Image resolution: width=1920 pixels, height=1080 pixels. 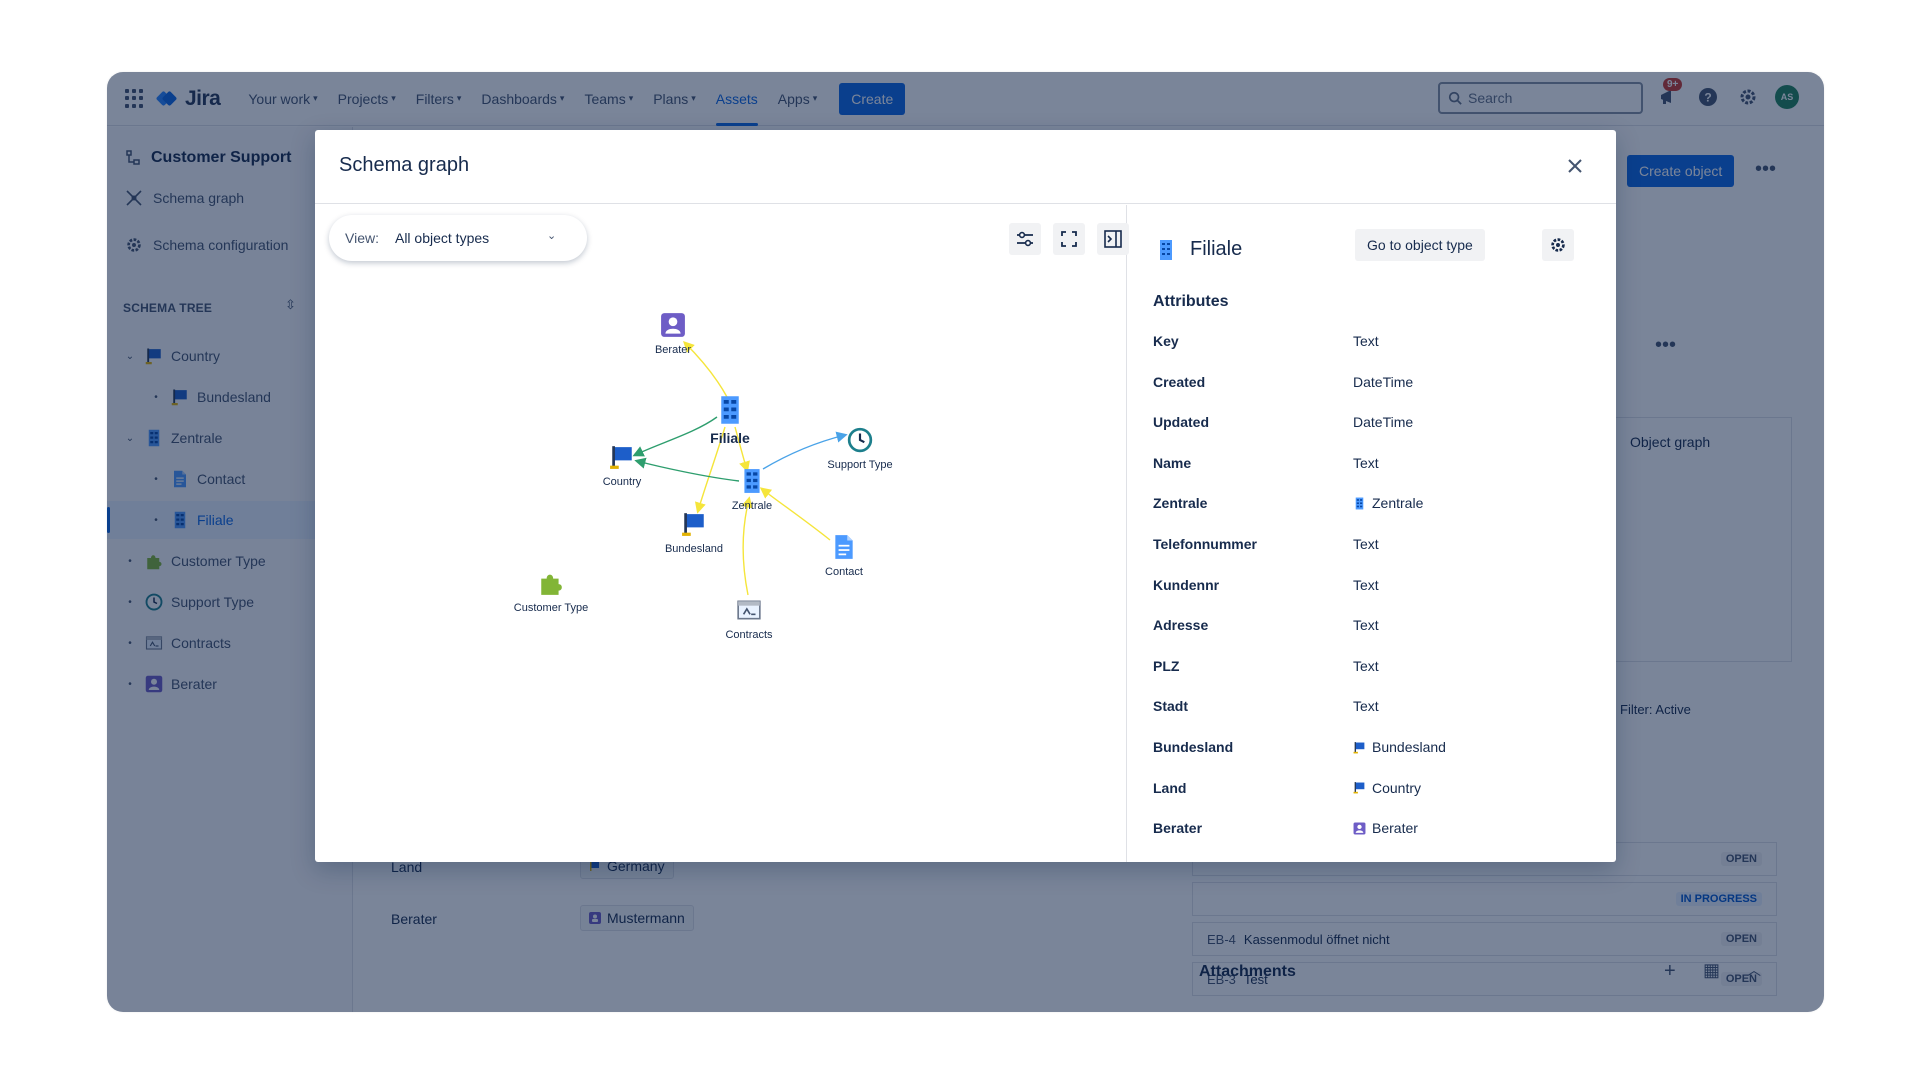 What do you see at coordinates (674, 99) in the screenshot?
I see `nav-item-plans: Plans ▾` at bounding box center [674, 99].